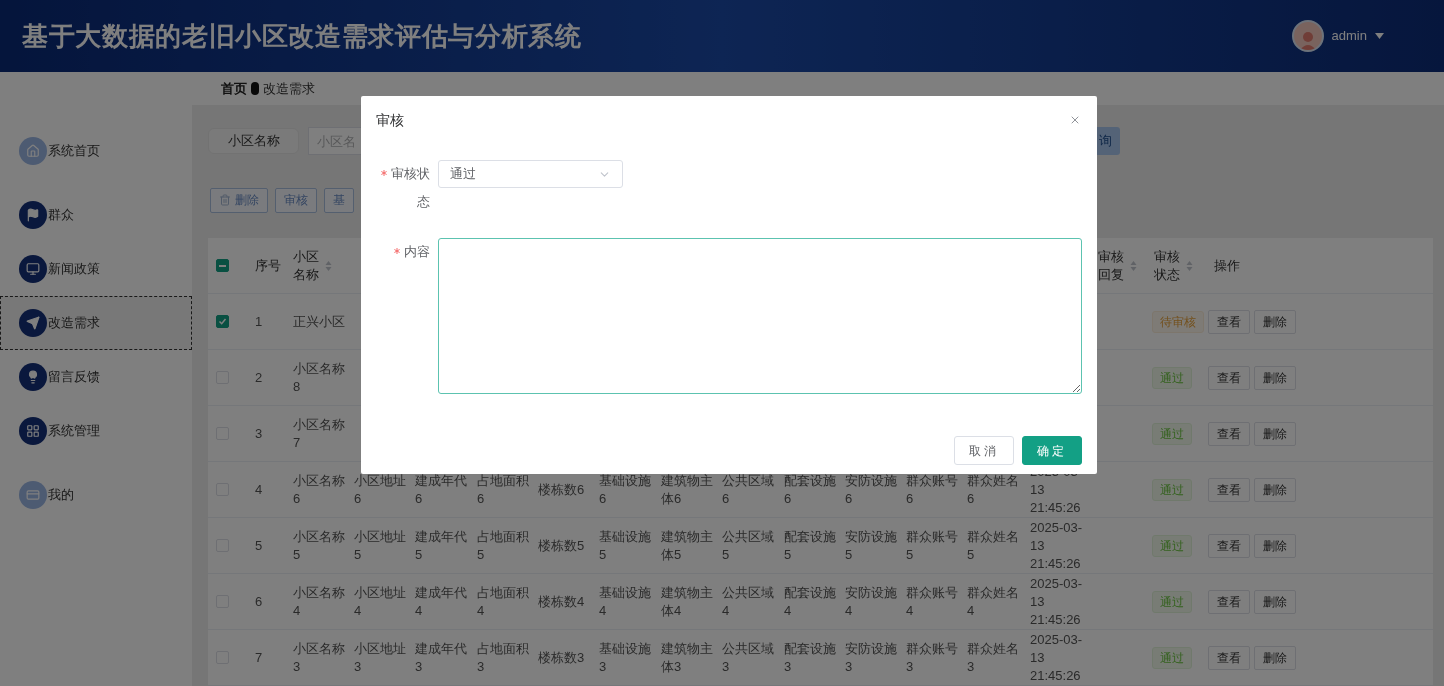  What do you see at coordinates (530, 174) in the screenshot?
I see `status-select: 通过` at bounding box center [530, 174].